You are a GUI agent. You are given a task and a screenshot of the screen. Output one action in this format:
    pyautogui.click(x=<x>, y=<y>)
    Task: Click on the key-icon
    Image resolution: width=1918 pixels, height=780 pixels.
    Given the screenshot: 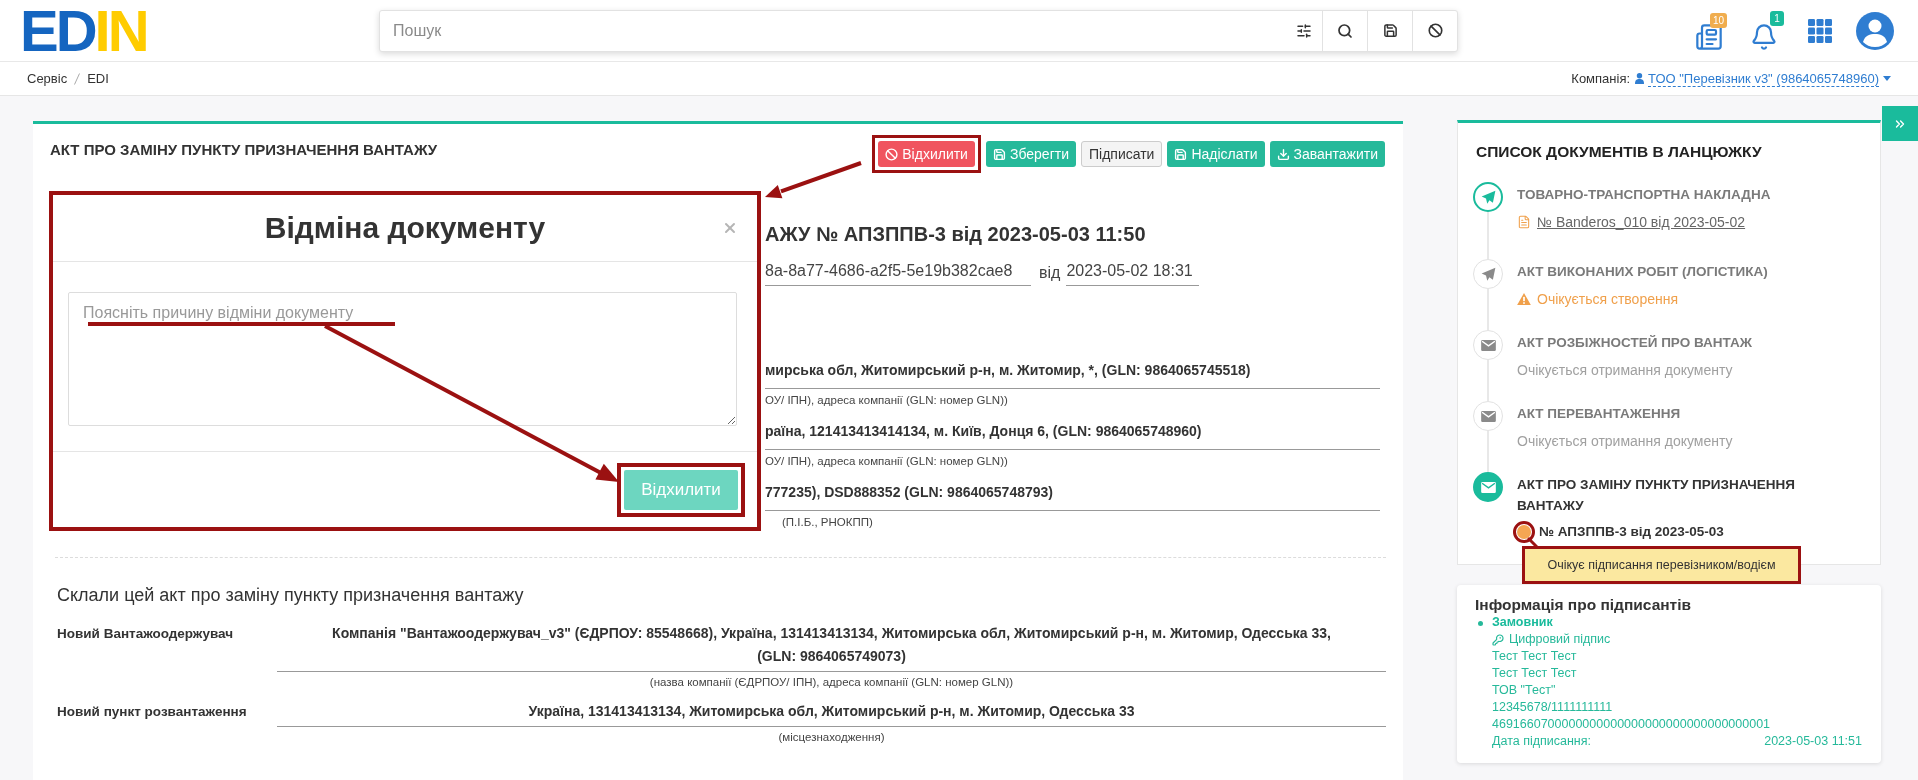 What is the action you would take?
    pyautogui.click(x=1498, y=639)
    